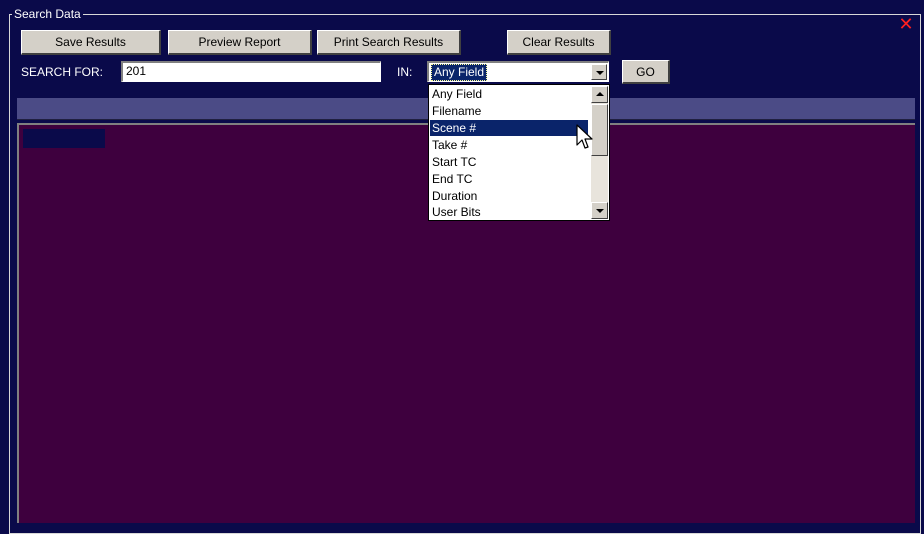  I want to click on search-field-select: Any Field, so click(518, 71).